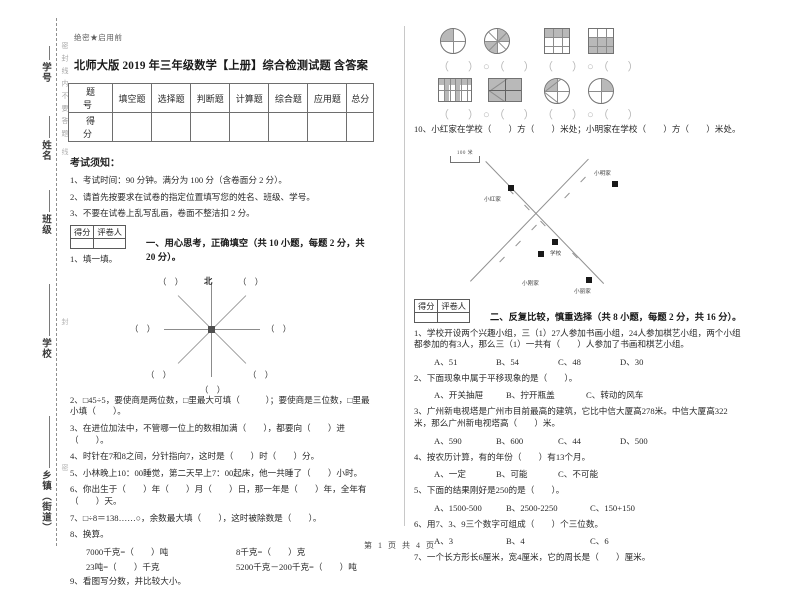 The image size is (800, 592). I want to click on map-point-xiaoming, so click(615, 183).